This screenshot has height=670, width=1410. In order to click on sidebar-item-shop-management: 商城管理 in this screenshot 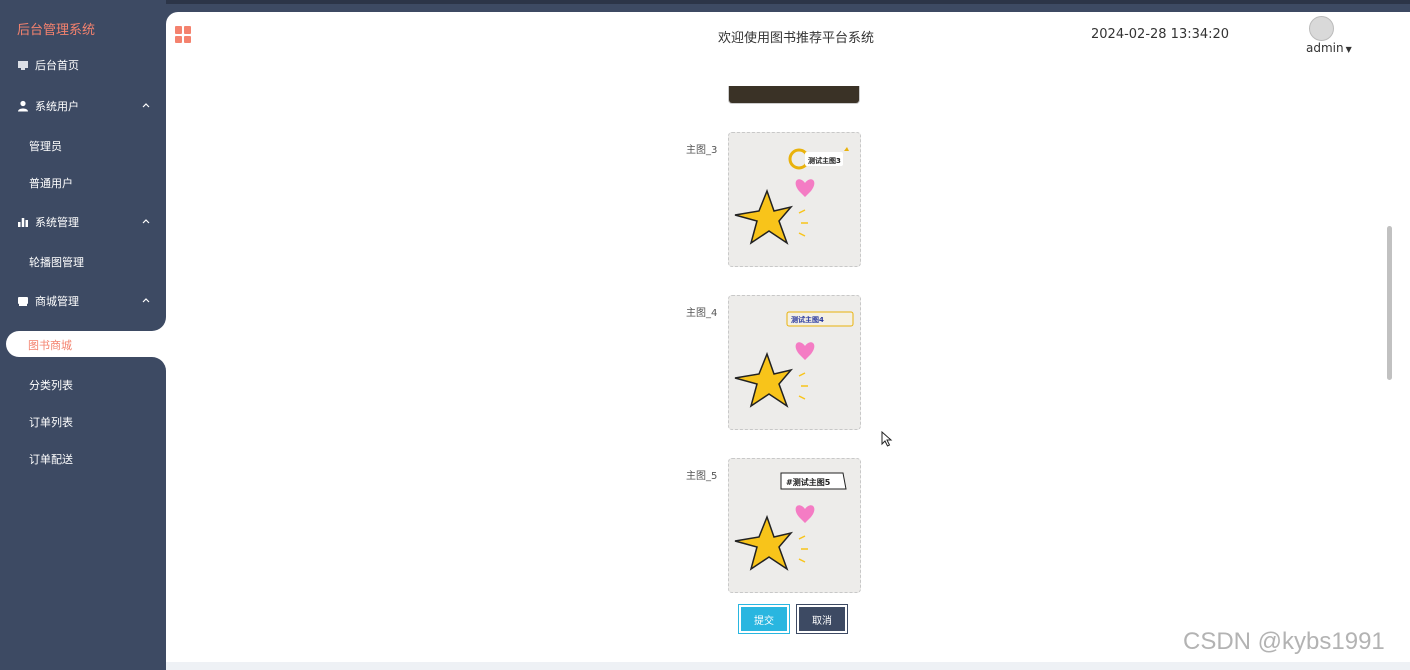, I will do `click(83, 301)`.